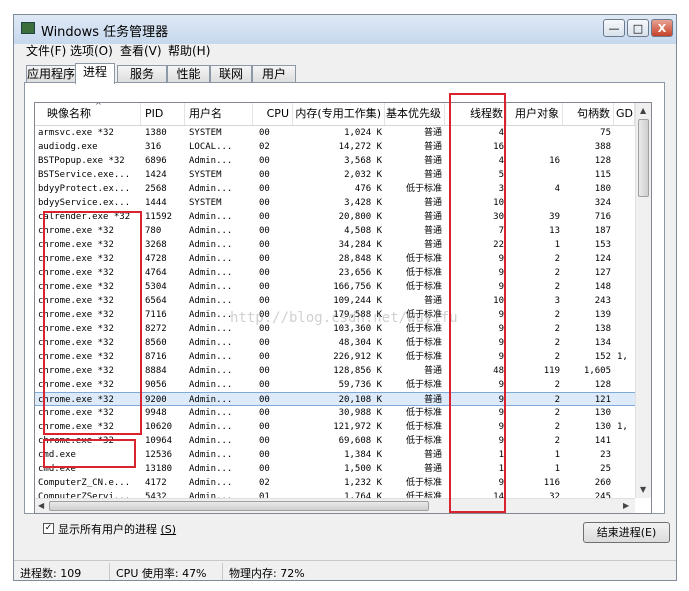 This screenshot has height=591, width=689. I want to click on cell-pid: 6564, so click(156, 301).